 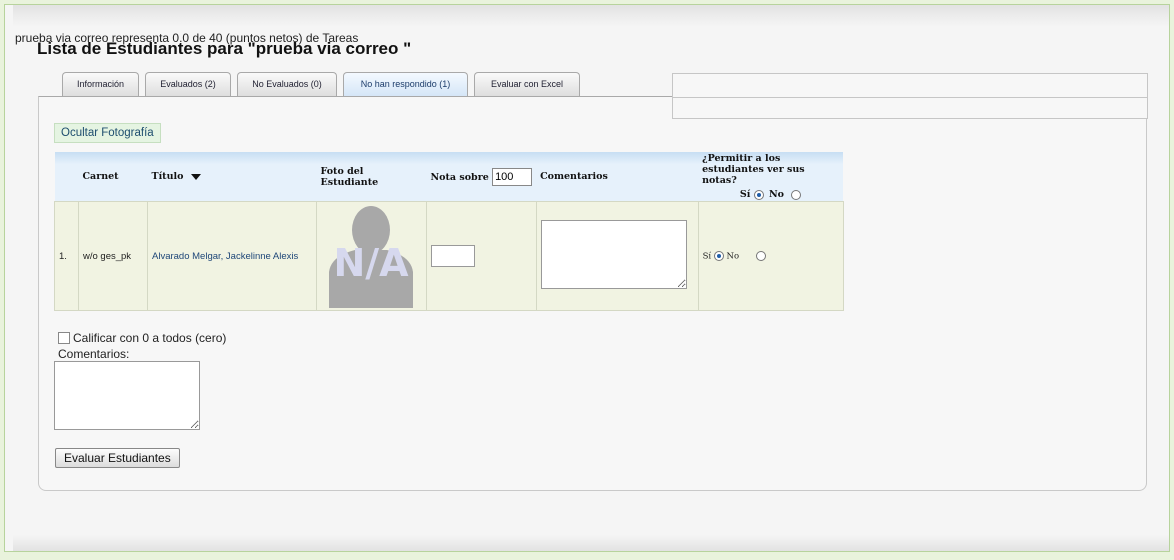 I want to click on titulo-header: Título, so click(x=232, y=177).